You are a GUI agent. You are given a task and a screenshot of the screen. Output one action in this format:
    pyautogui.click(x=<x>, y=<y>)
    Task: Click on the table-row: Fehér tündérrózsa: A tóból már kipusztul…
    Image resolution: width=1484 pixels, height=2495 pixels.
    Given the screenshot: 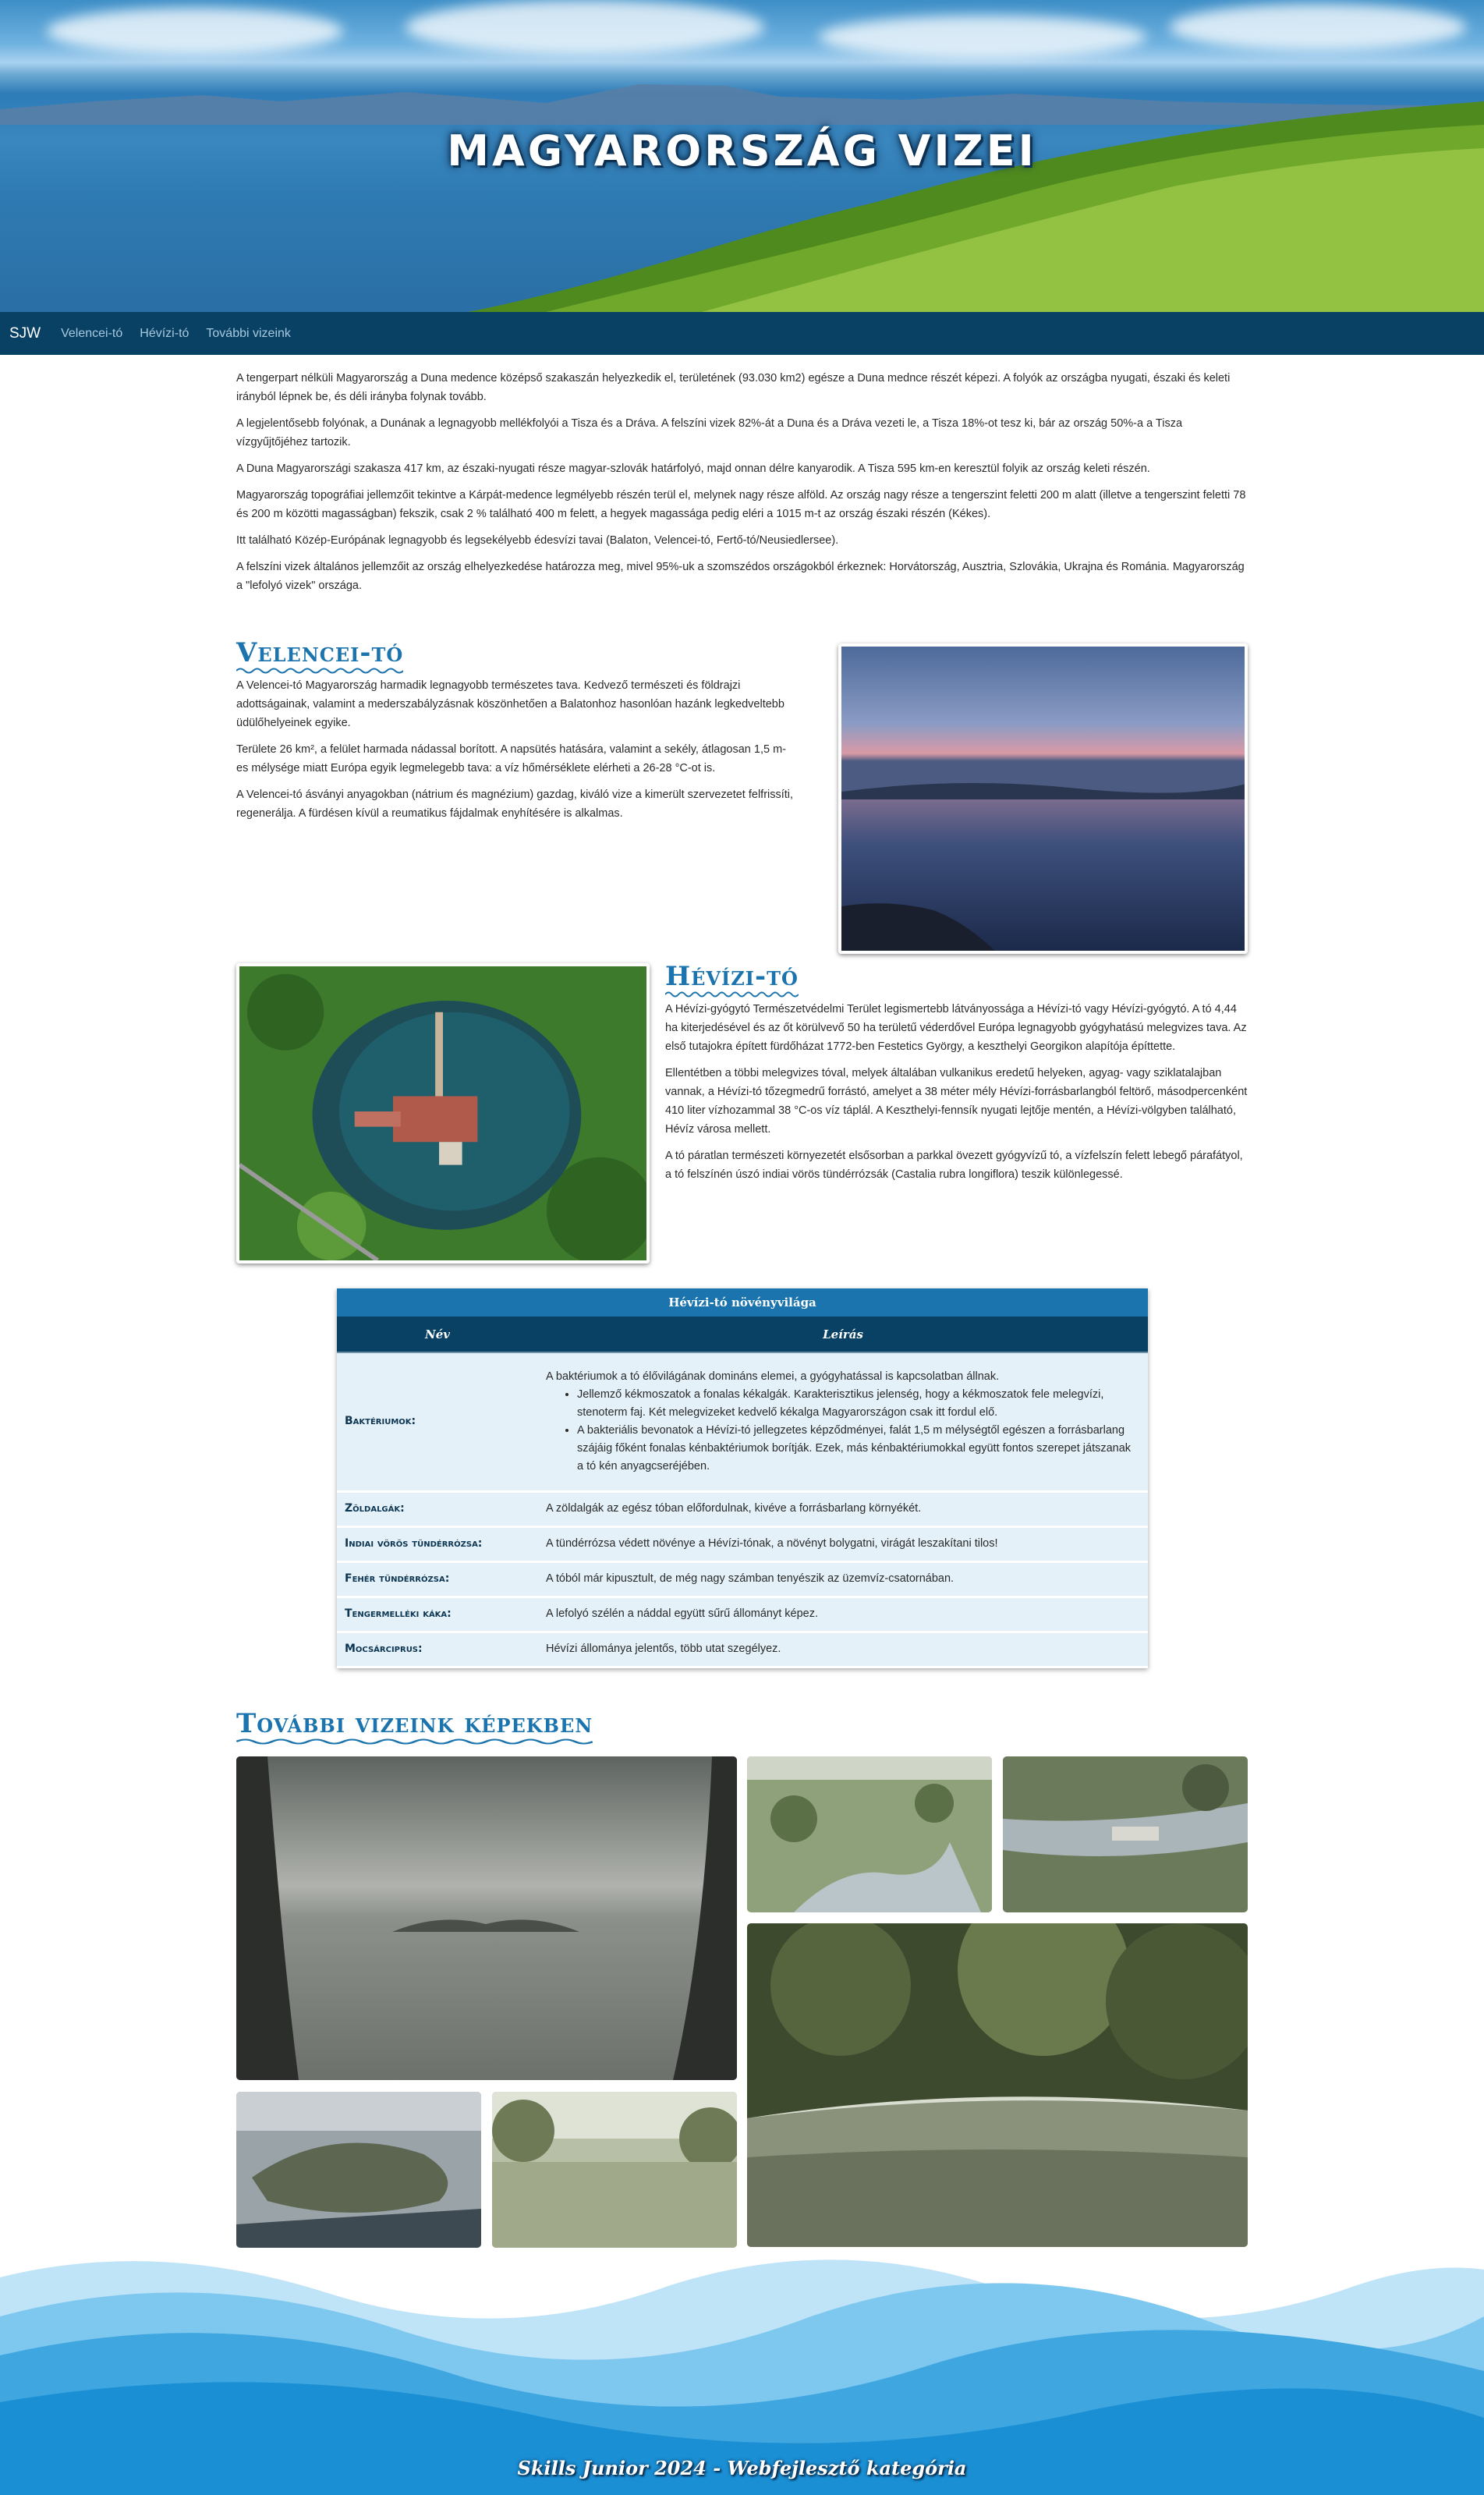 What is the action you would take?
    pyautogui.click(x=742, y=1579)
    